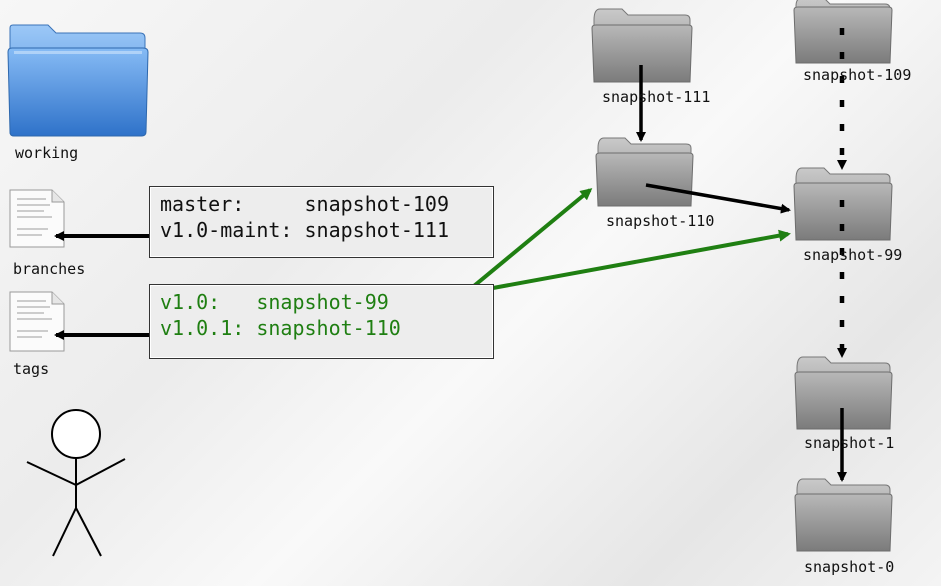  What do you see at coordinates (208, 328) in the screenshot?
I see `tag-name: v1.0.1:` at bounding box center [208, 328].